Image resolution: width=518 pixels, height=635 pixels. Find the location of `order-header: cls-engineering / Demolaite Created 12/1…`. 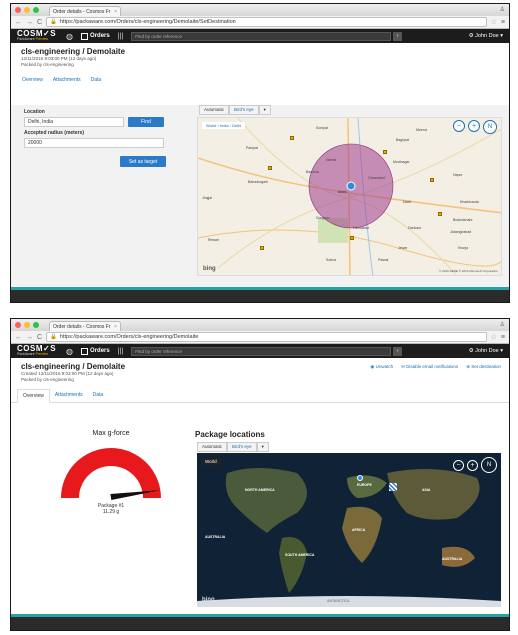

order-header: cls-engineering / Demolaite Created 12/1… is located at coordinates (260, 370).